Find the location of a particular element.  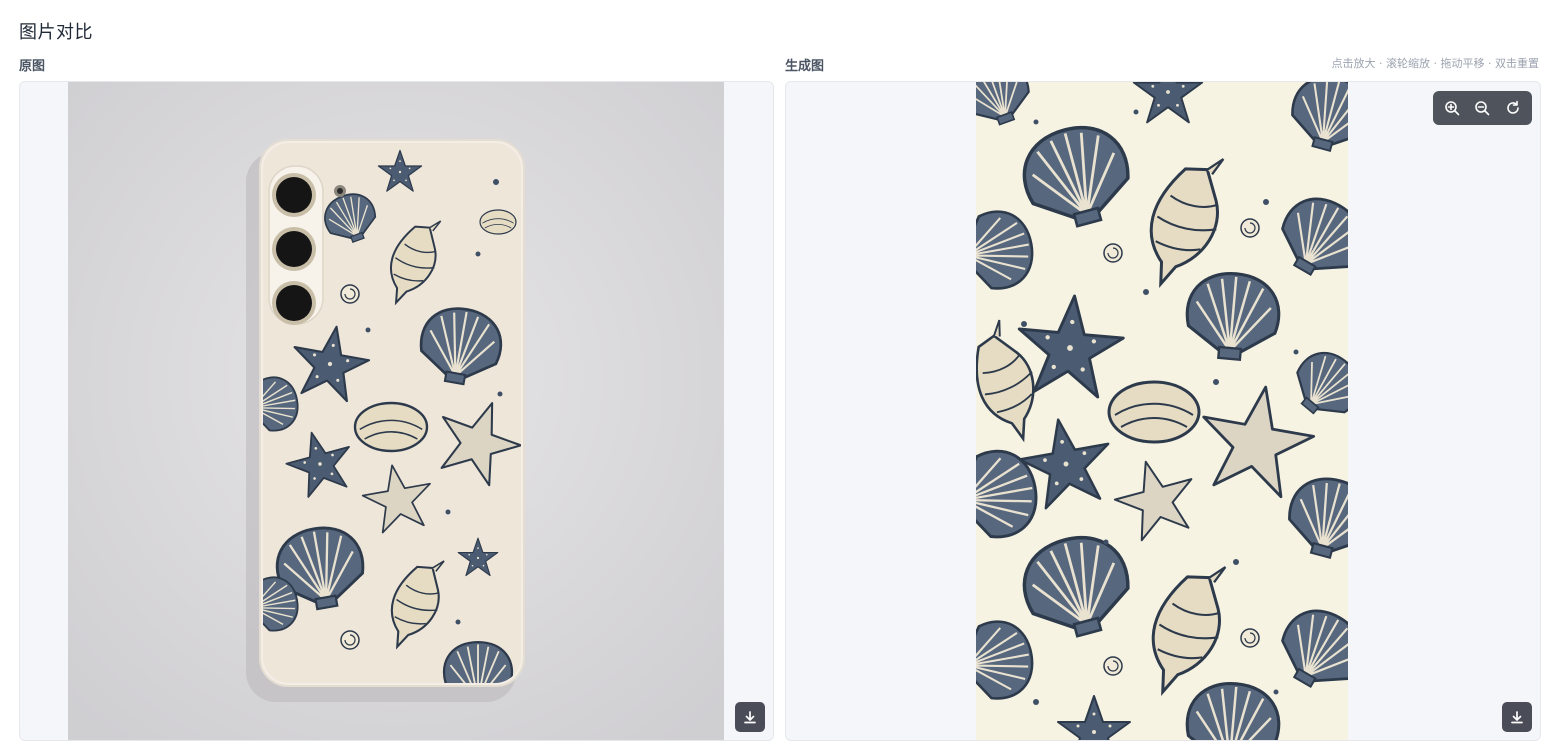

download-generated-button is located at coordinates (1517, 717).